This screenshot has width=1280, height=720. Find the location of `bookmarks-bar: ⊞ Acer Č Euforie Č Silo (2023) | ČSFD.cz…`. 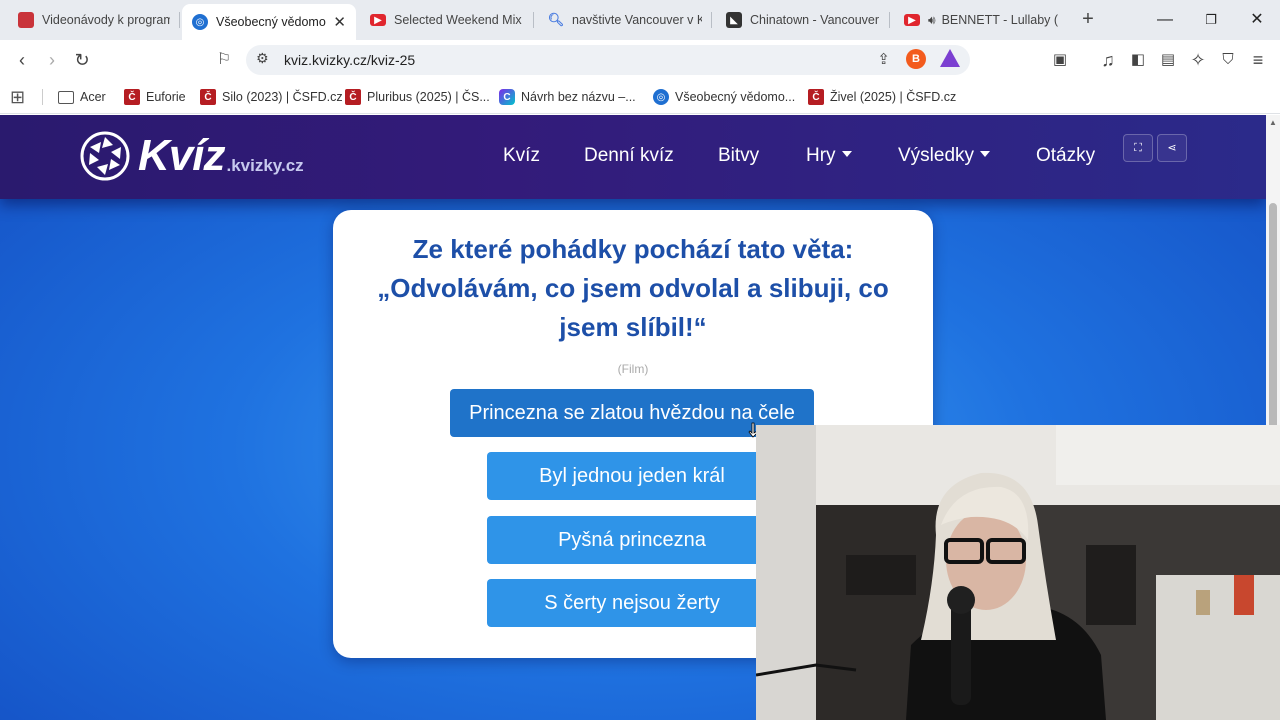

bookmarks-bar: ⊞ Acer Č Euforie Č Silo (2023) | ČSFD.cz… is located at coordinates (640, 97).